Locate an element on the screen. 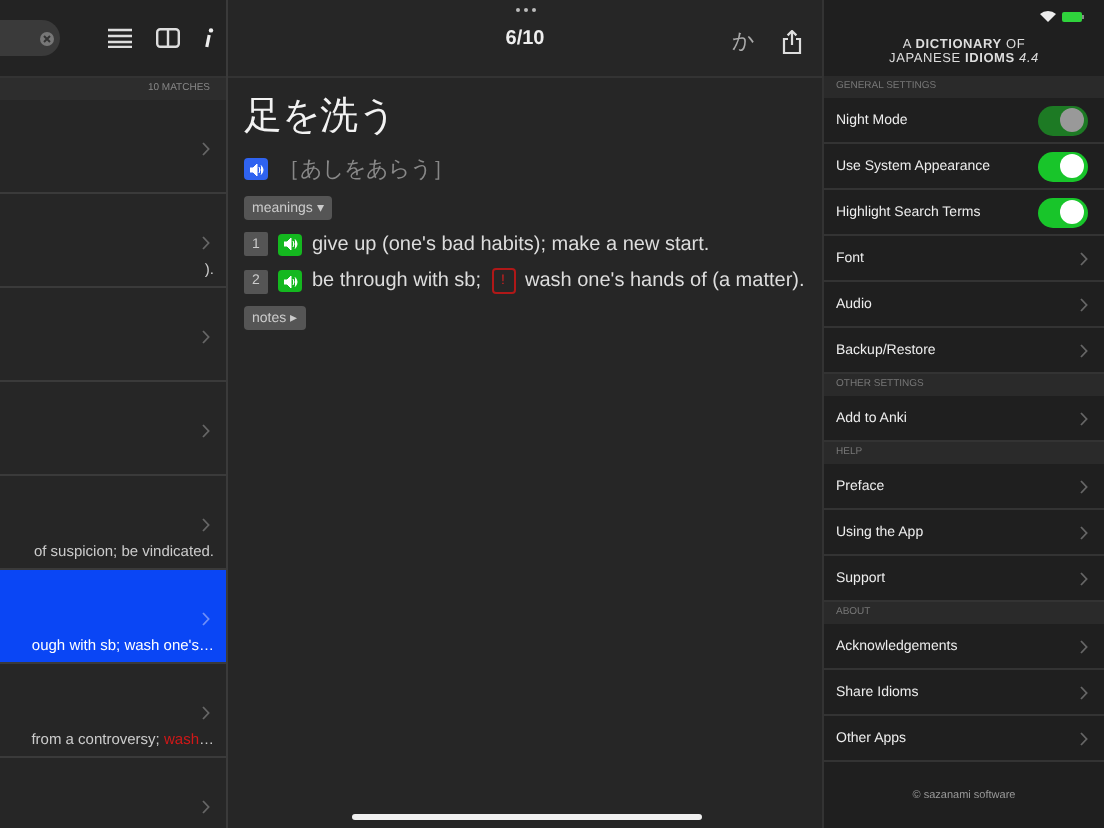 Image resolution: width=1104 pixels, height=828 pixels. kana-button: か is located at coordinates (743, 41).